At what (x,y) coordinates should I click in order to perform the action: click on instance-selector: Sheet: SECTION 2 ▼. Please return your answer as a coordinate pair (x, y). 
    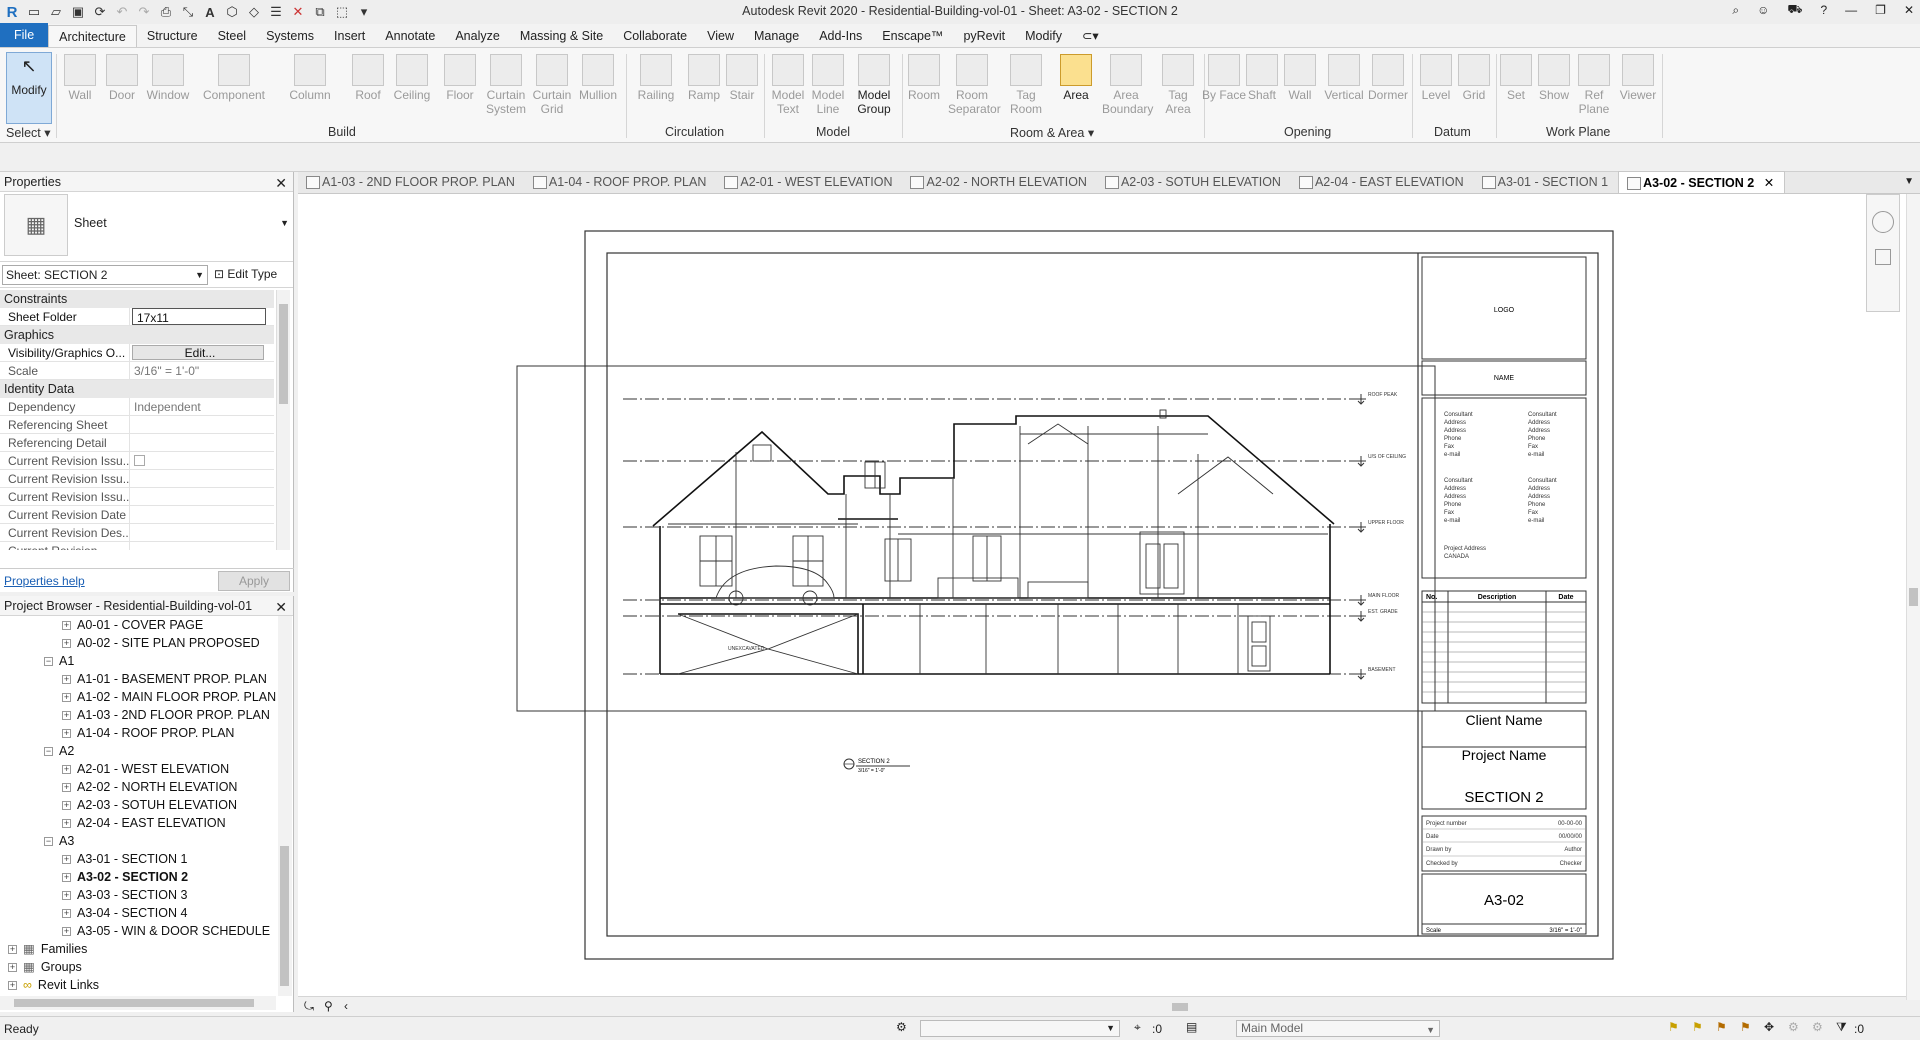
    Looking at the image, I should click on (105, 275).